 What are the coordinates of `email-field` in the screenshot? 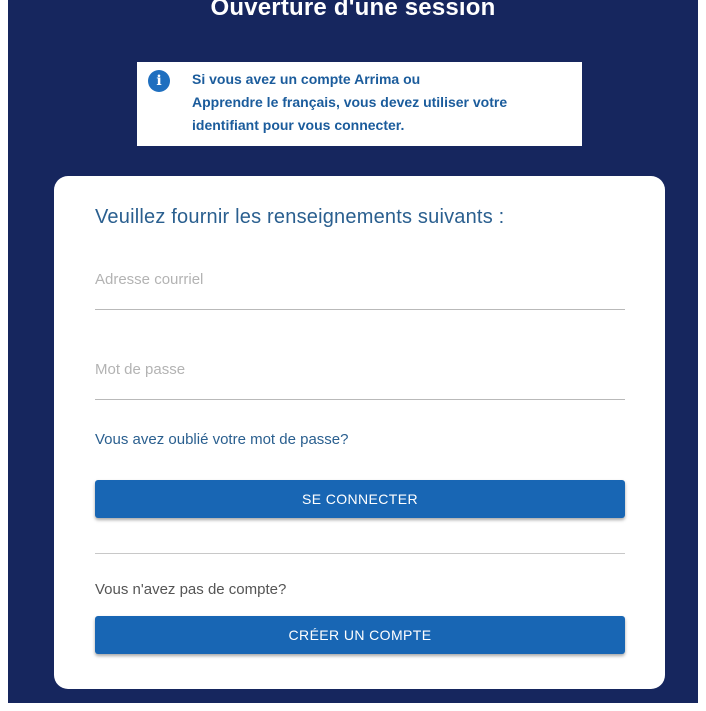 It's located at (360, 284).